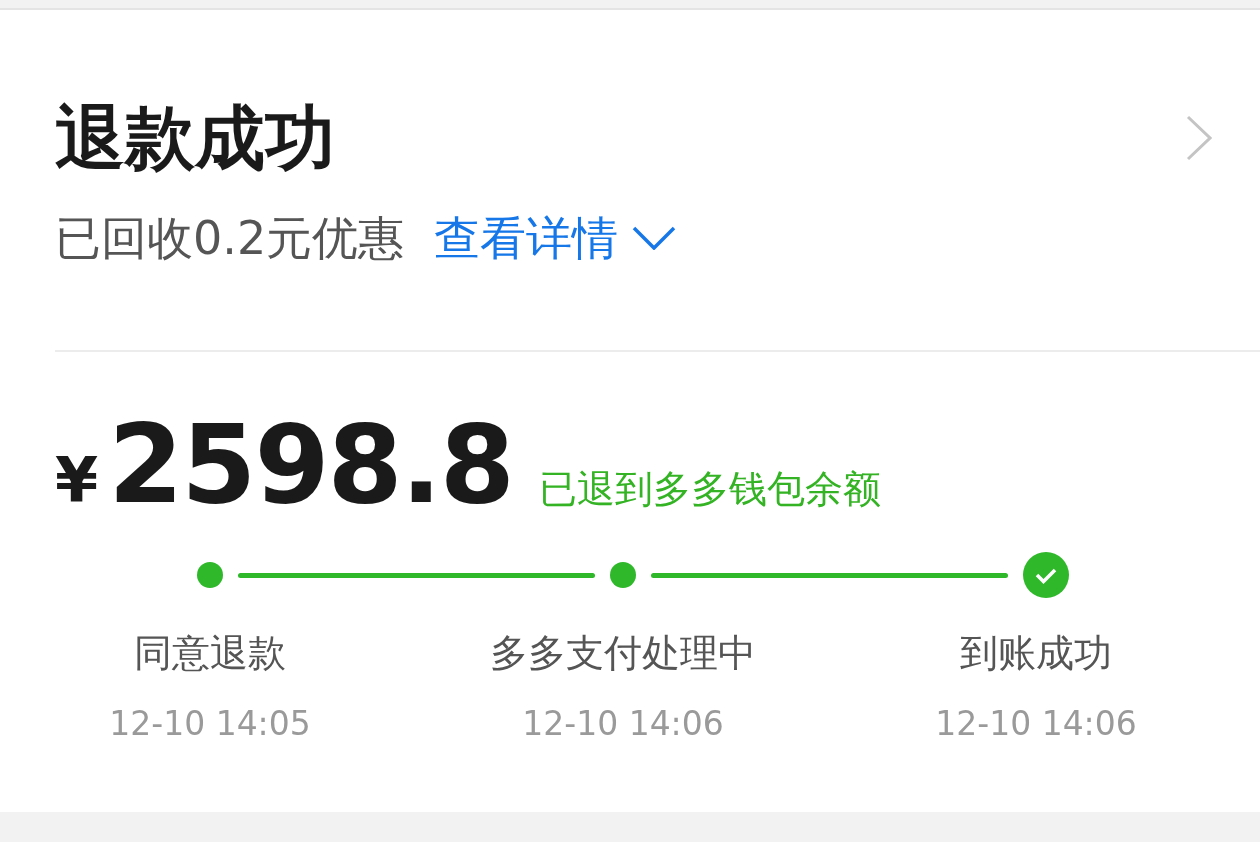 The image size is (1260, 842). I want to click on step-label: 到账成功, so click(1036, 653).